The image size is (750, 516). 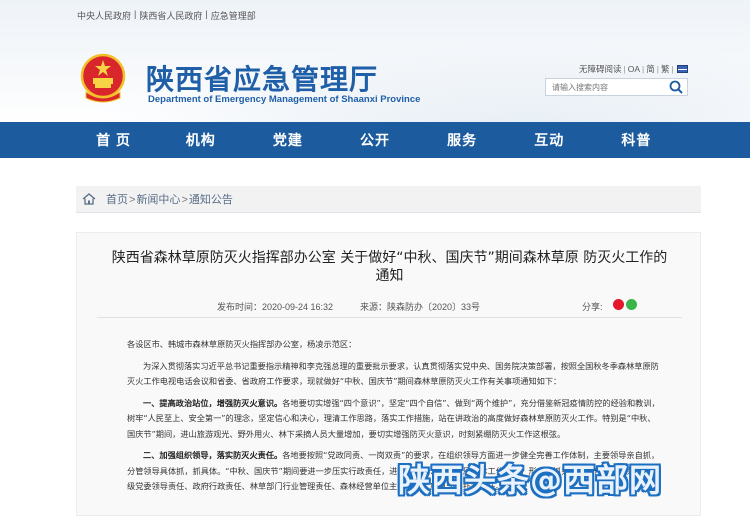 I want to click on divider, so click(x=389, y=317).